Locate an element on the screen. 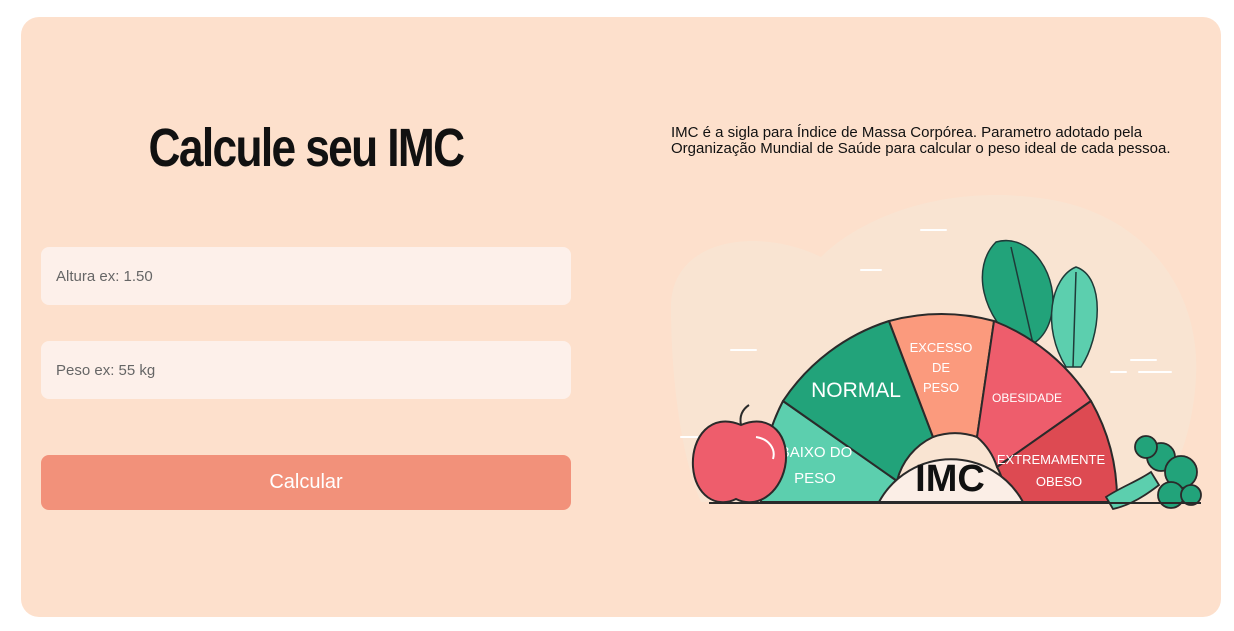  altura-input is located at coordinates (306, 276).